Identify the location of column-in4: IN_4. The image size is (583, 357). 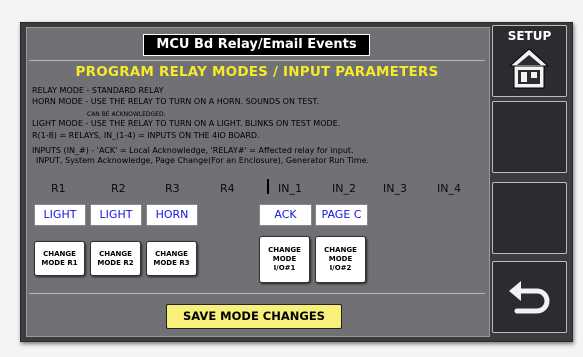
(449, 188).